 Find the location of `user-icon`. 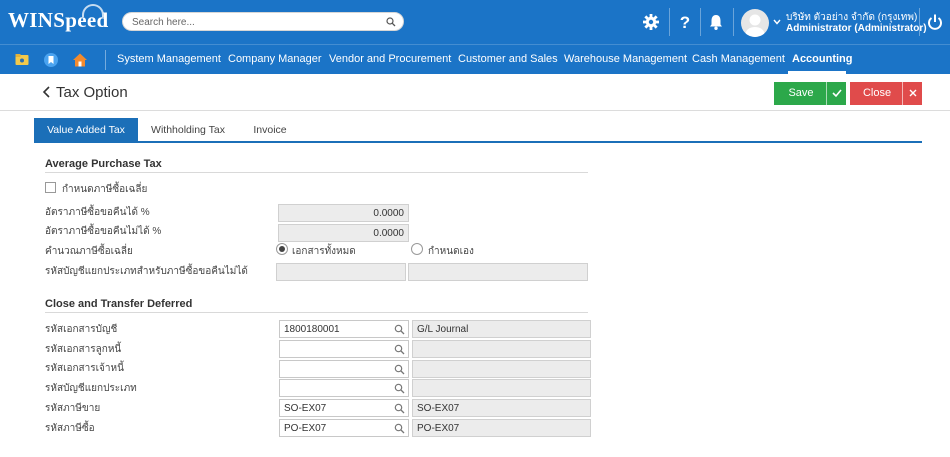

user-icon is located at coordinates (755, 25).